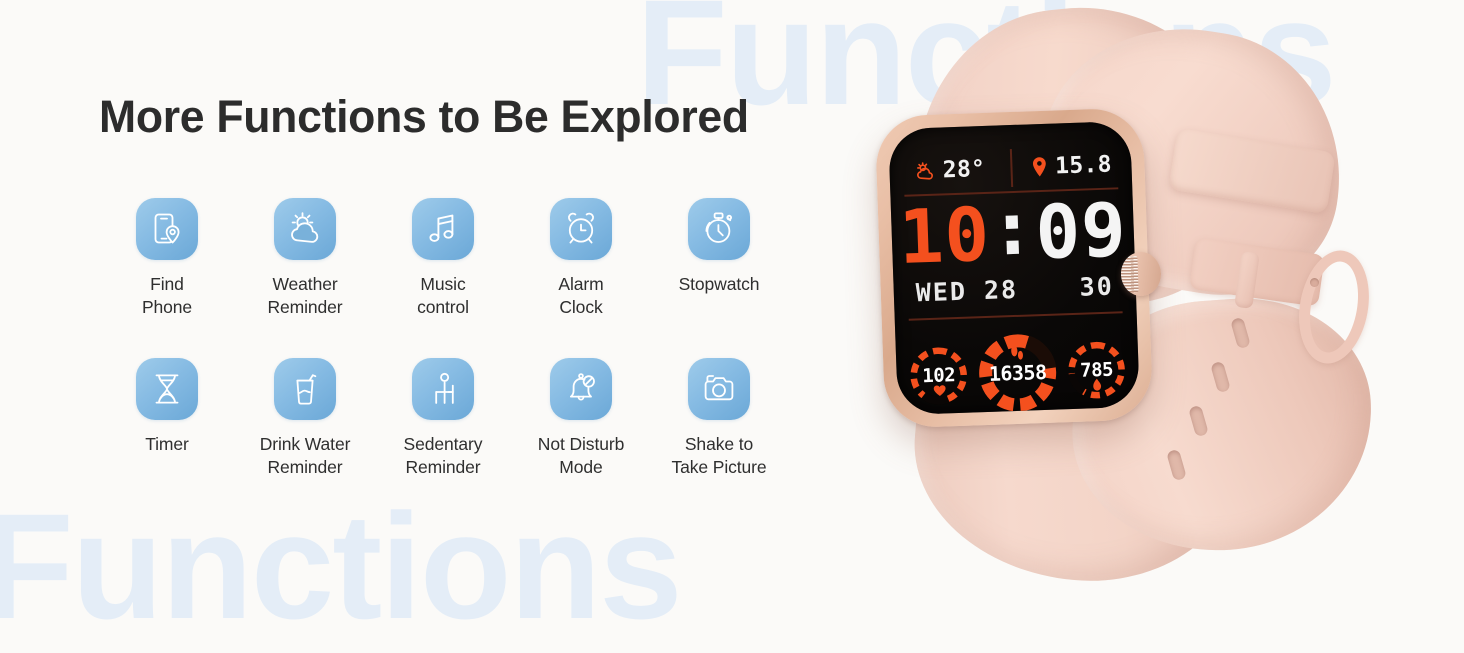 This screenshot has width=1464, height=653. What do you see at coordinates (424, 117) in the screenshot?
I see `page-title: More Functions to Be Explored` at bounding box center [424, 117].